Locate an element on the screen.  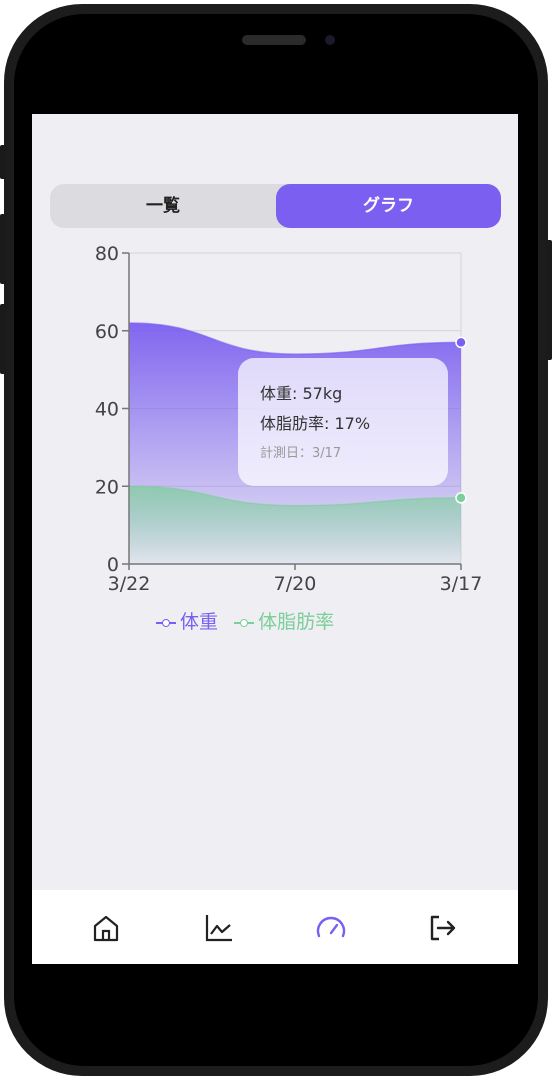
logout-icon is located at coordinates (443, 928).